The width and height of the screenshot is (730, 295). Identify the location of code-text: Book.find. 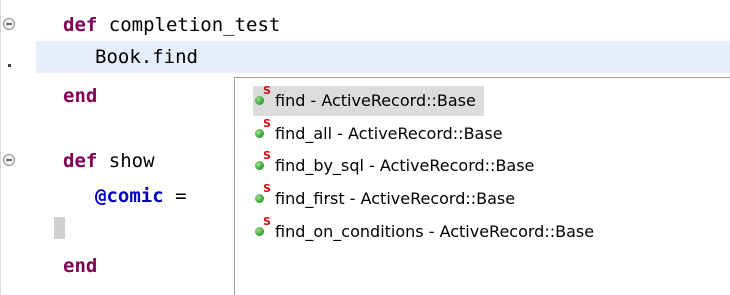
(146, 57).